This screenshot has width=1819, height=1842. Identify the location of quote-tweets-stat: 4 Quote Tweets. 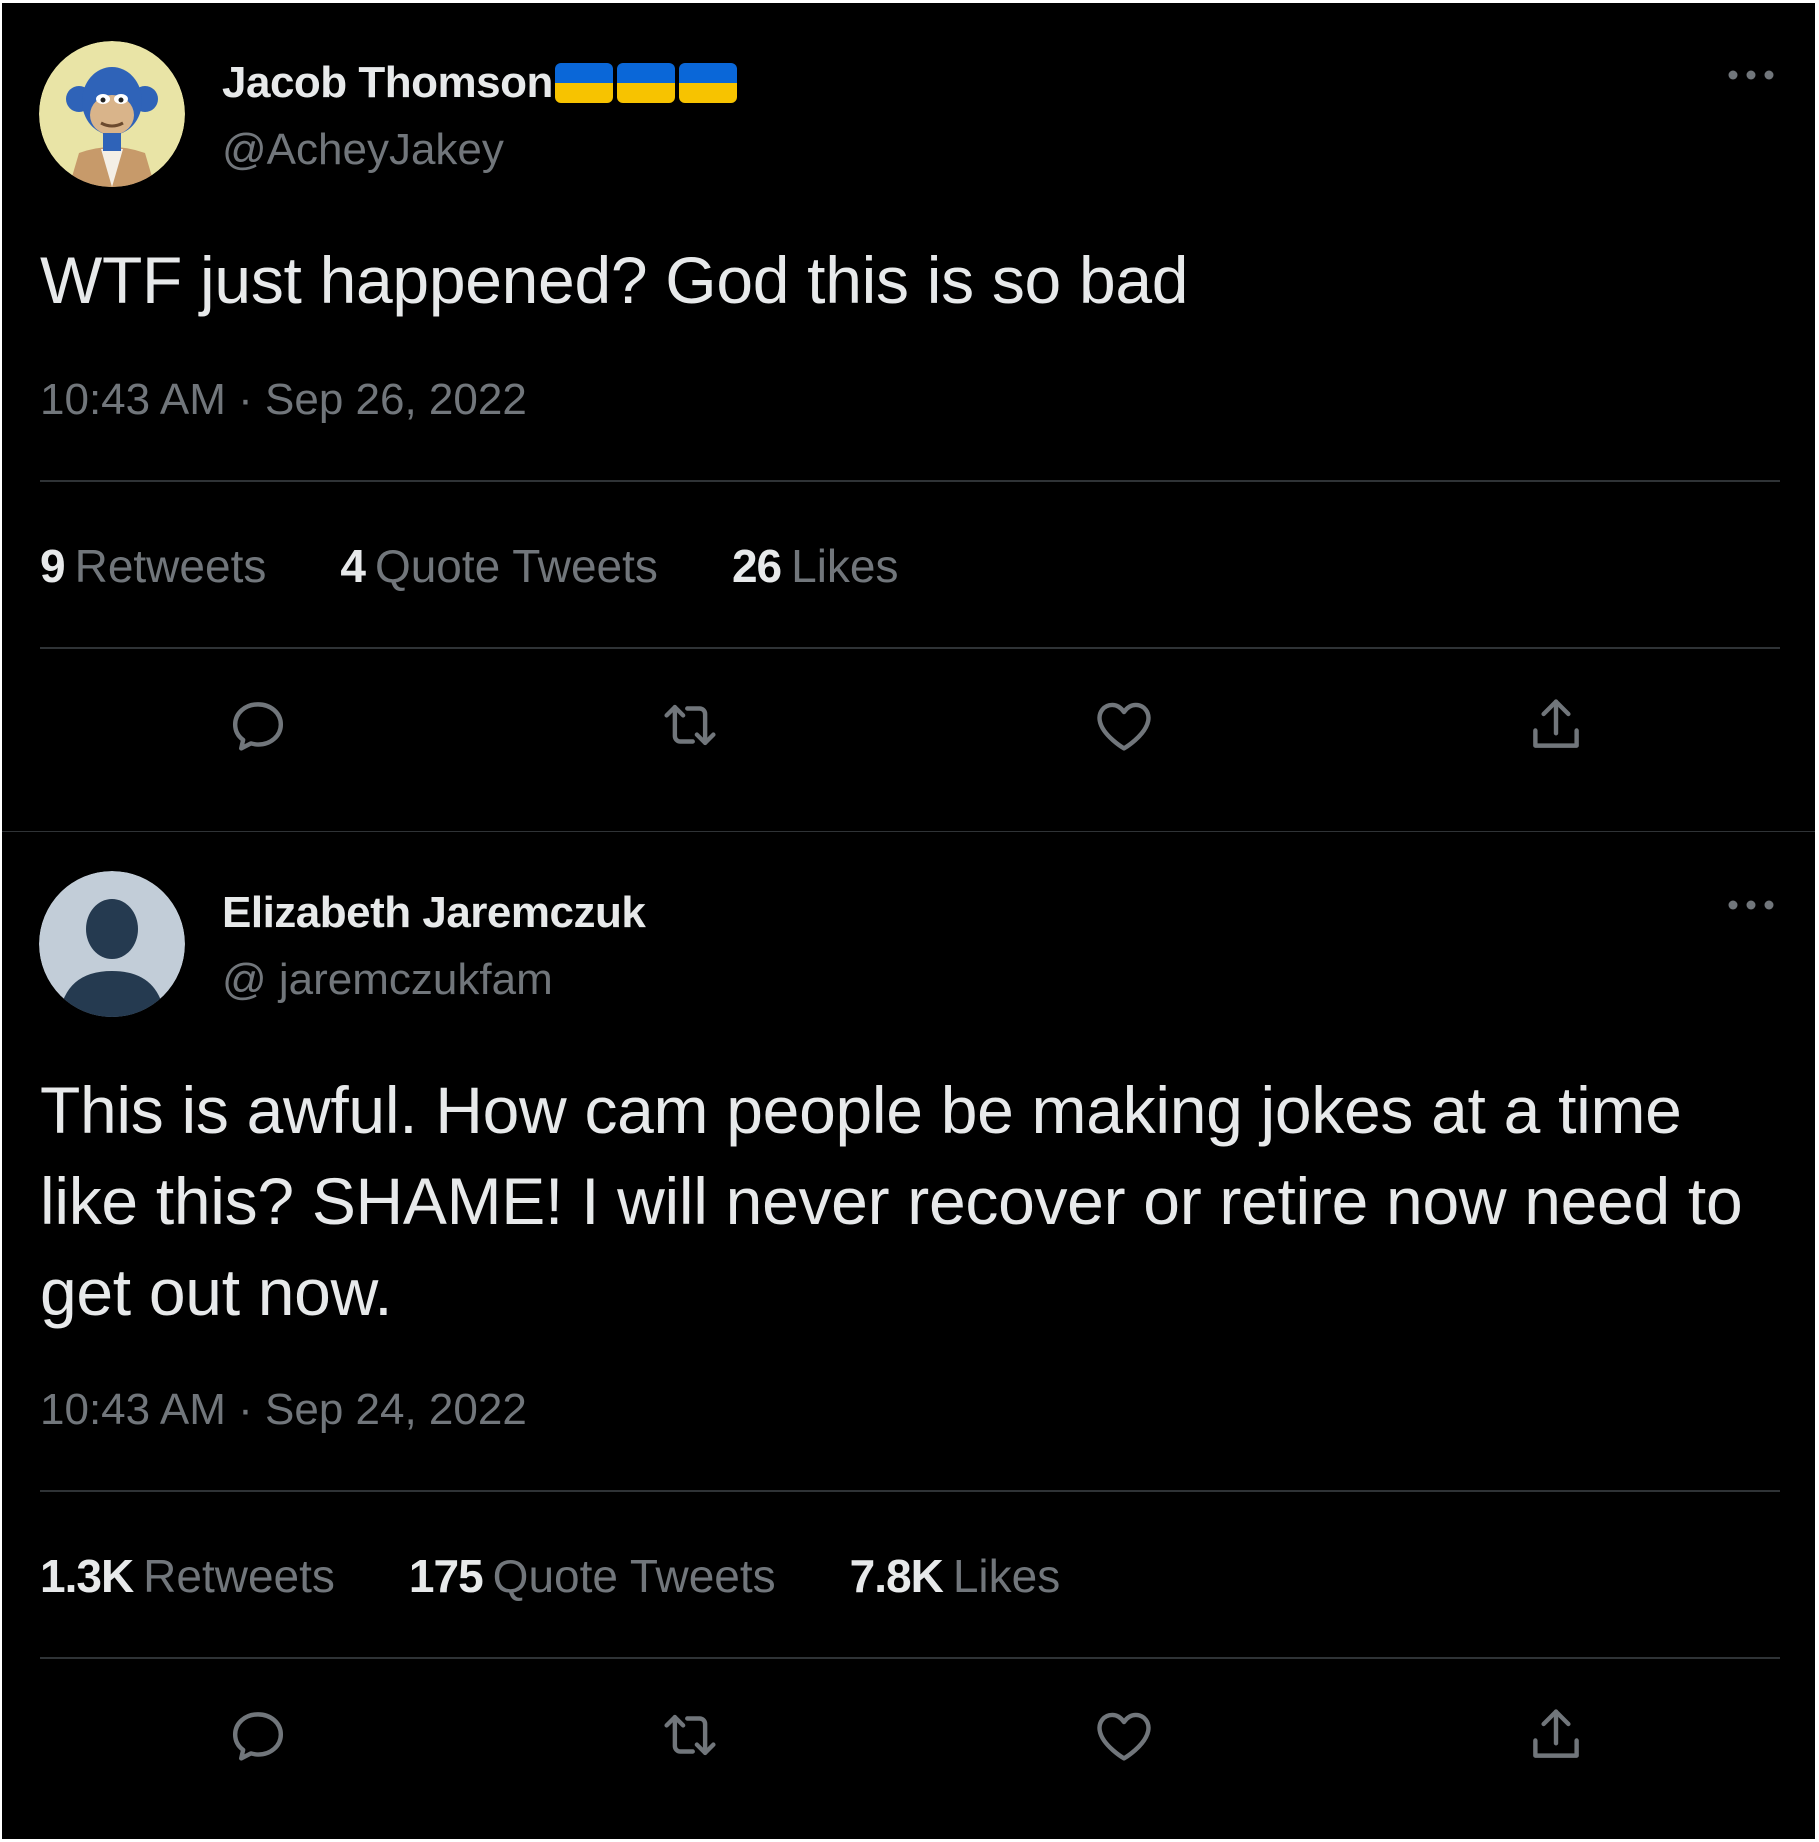
(499, 566).